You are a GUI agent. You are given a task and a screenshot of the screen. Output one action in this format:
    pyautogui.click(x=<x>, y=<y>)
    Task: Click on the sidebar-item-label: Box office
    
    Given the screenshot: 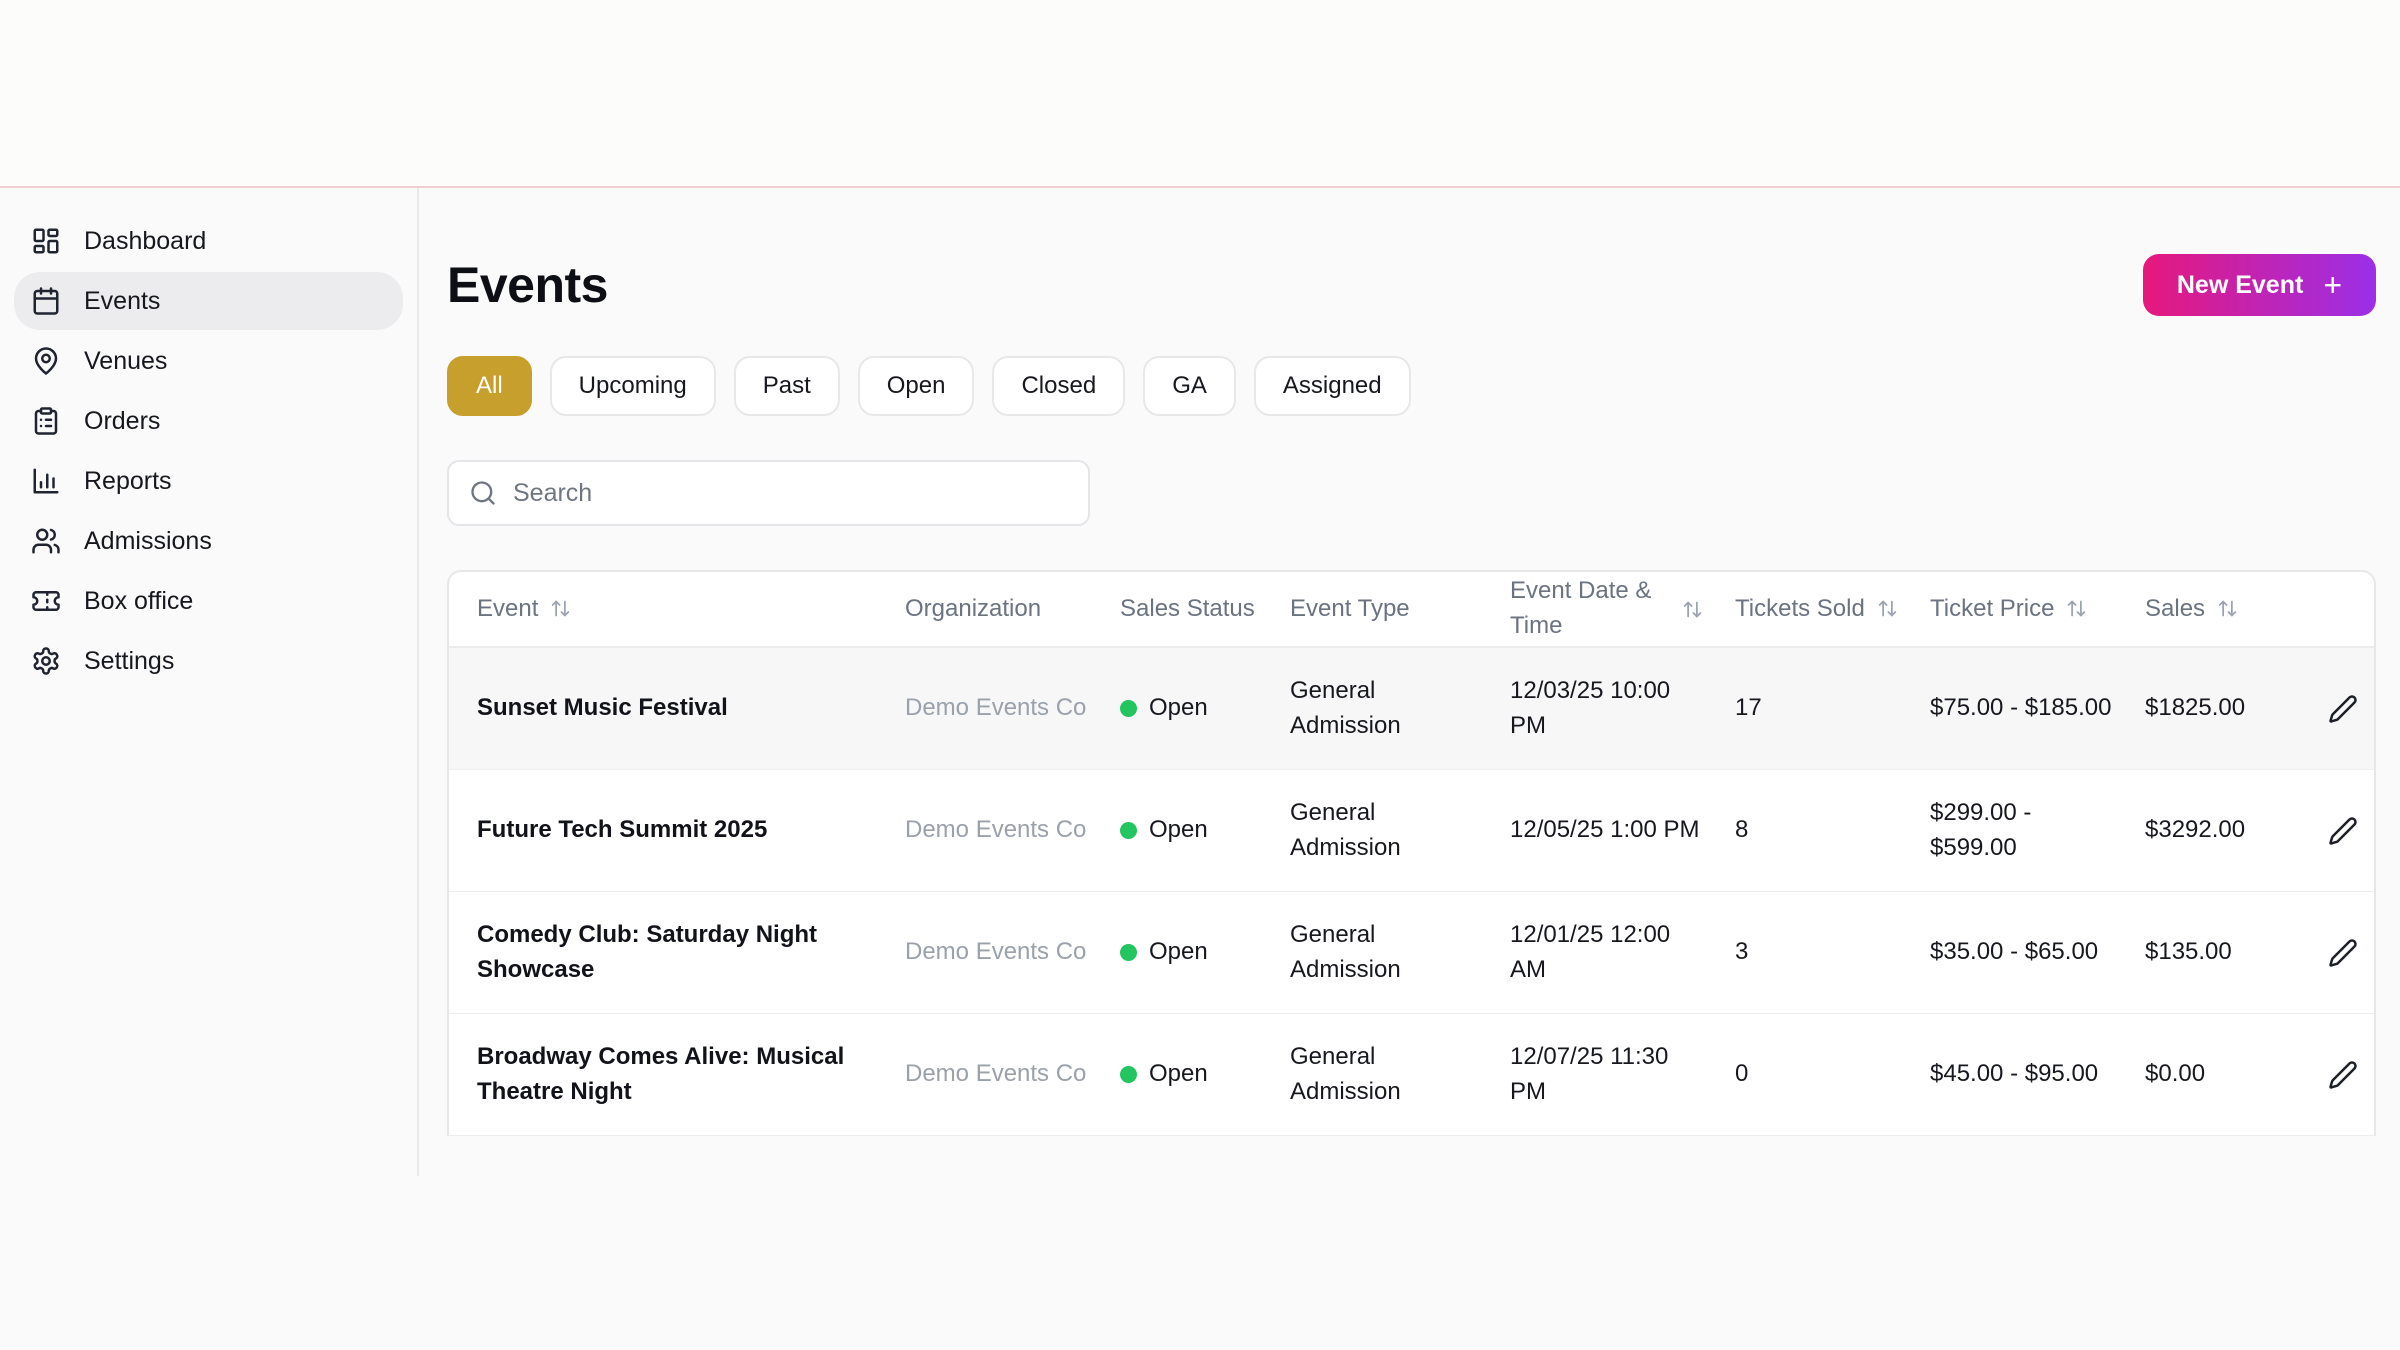 What is the action you would take?
    pyautogui.click(x=139, y=600)
    